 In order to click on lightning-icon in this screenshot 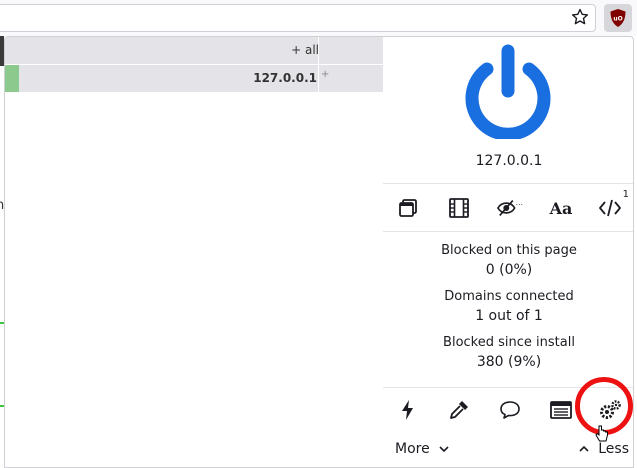, I will do `click(407, 410)`.